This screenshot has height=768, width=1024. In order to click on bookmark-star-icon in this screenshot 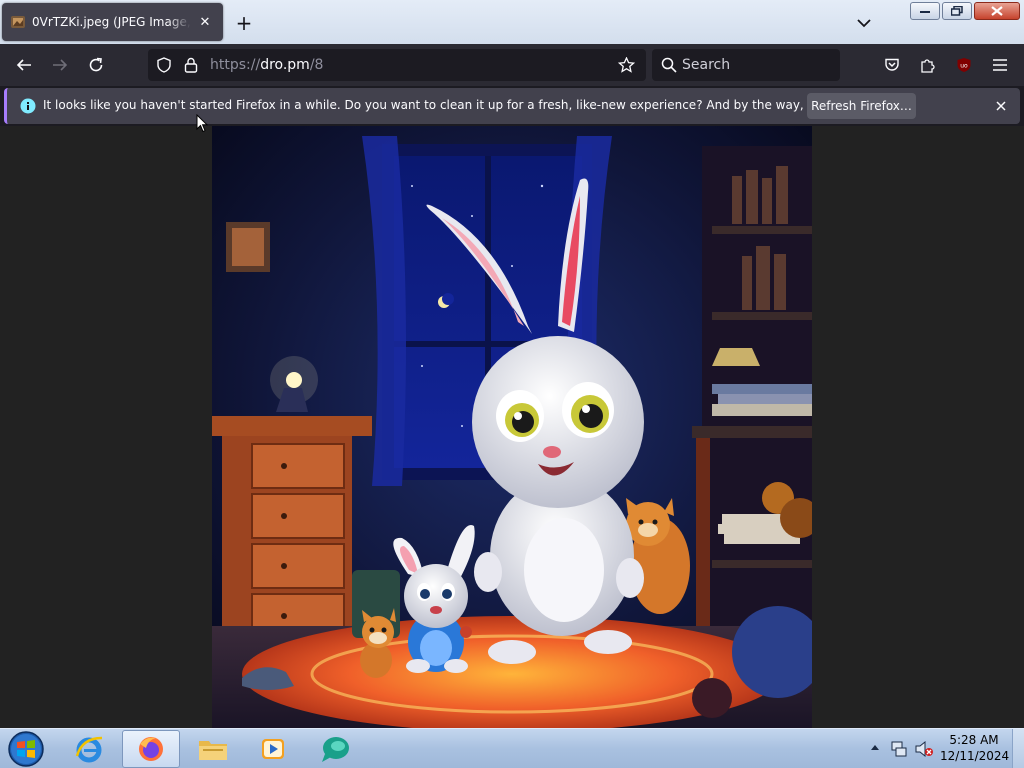, I will do `click(626, 65)`.